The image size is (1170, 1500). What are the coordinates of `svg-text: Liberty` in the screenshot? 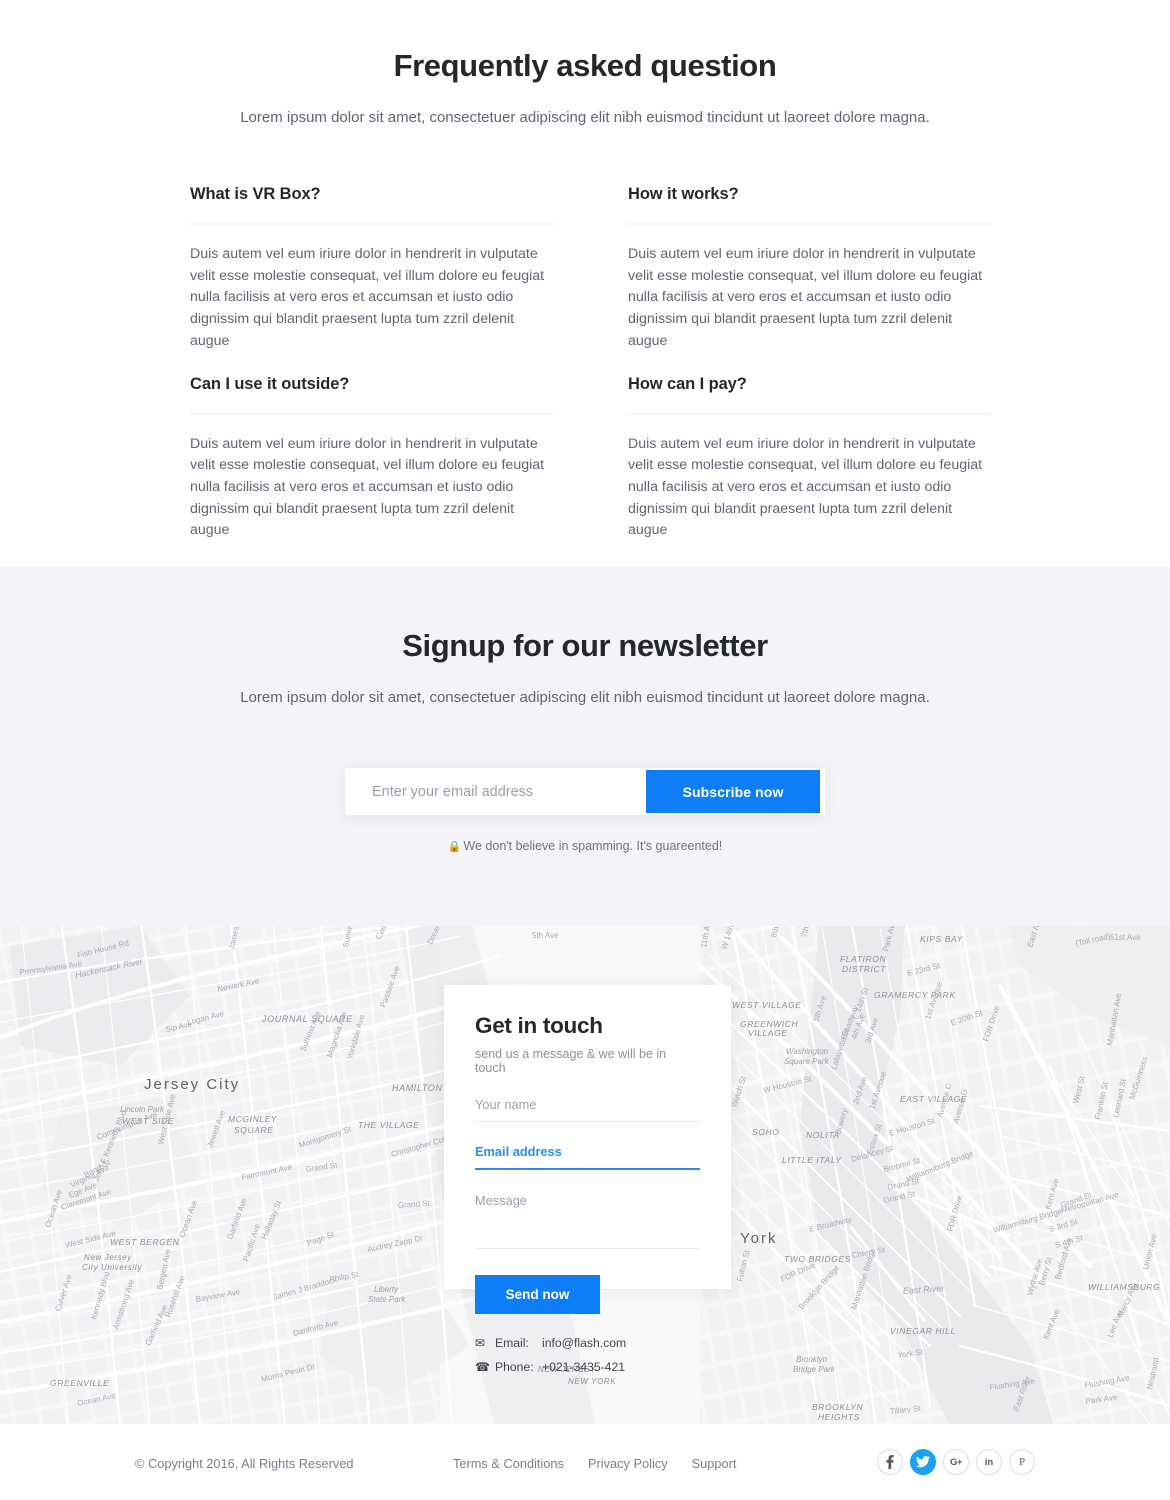 It's located at (386, 1289).